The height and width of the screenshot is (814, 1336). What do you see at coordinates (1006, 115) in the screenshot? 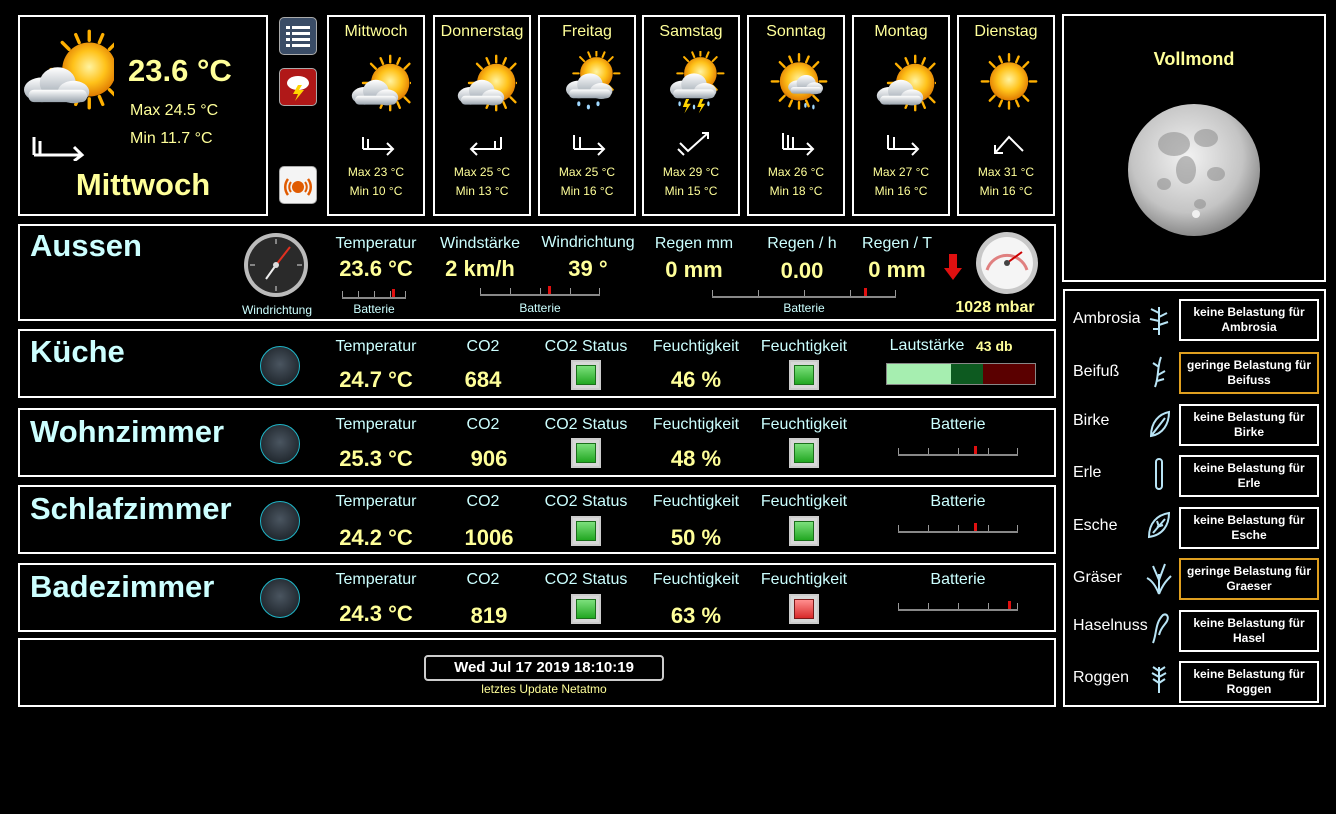
I see `forecast-card: Dienstag Max 31 °C Min 16 °C` at bounding box center [1006, 115].